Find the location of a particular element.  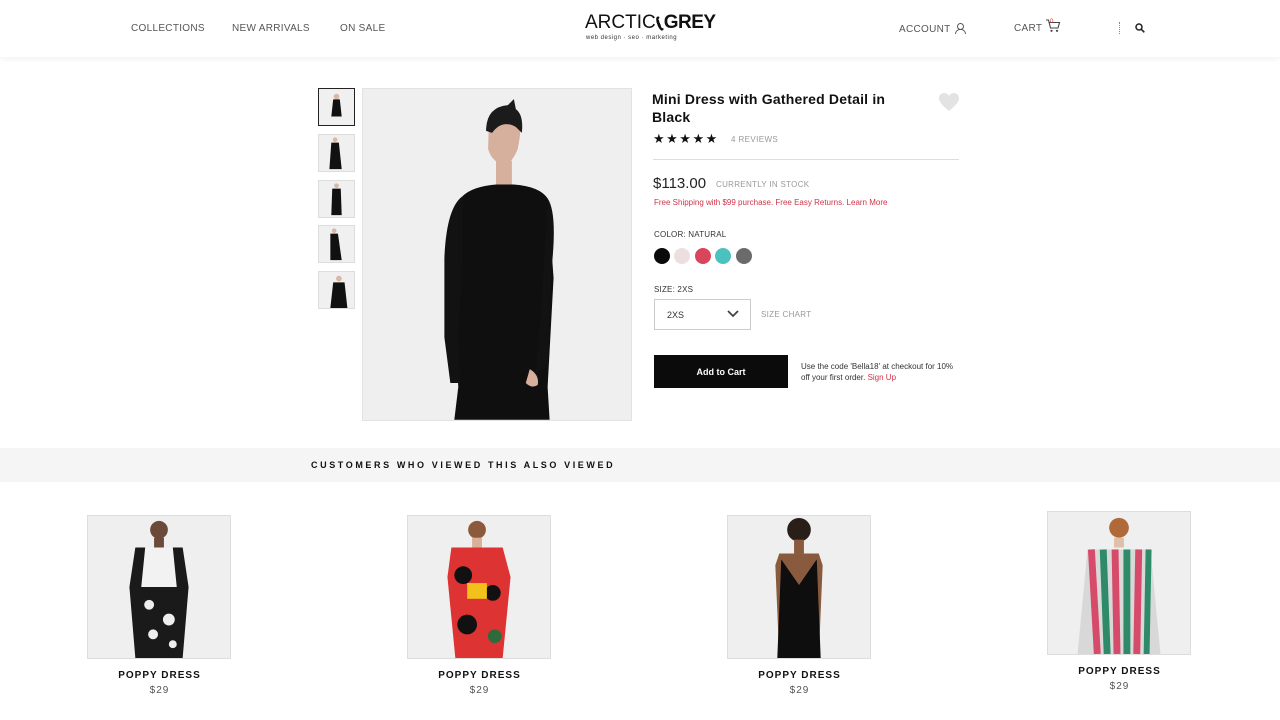

cart-count-badge: 0 is located at coordinates (1052, 22).